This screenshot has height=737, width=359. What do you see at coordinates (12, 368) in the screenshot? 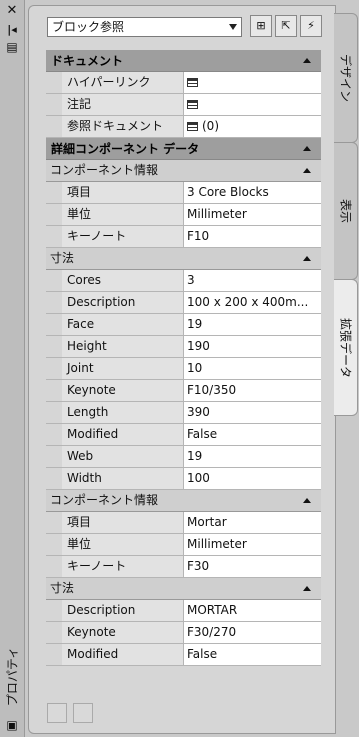
I see `palette-title-strip: ✕ |◂ ▤ プロパティ ▣` at bounding box center [12, 368].